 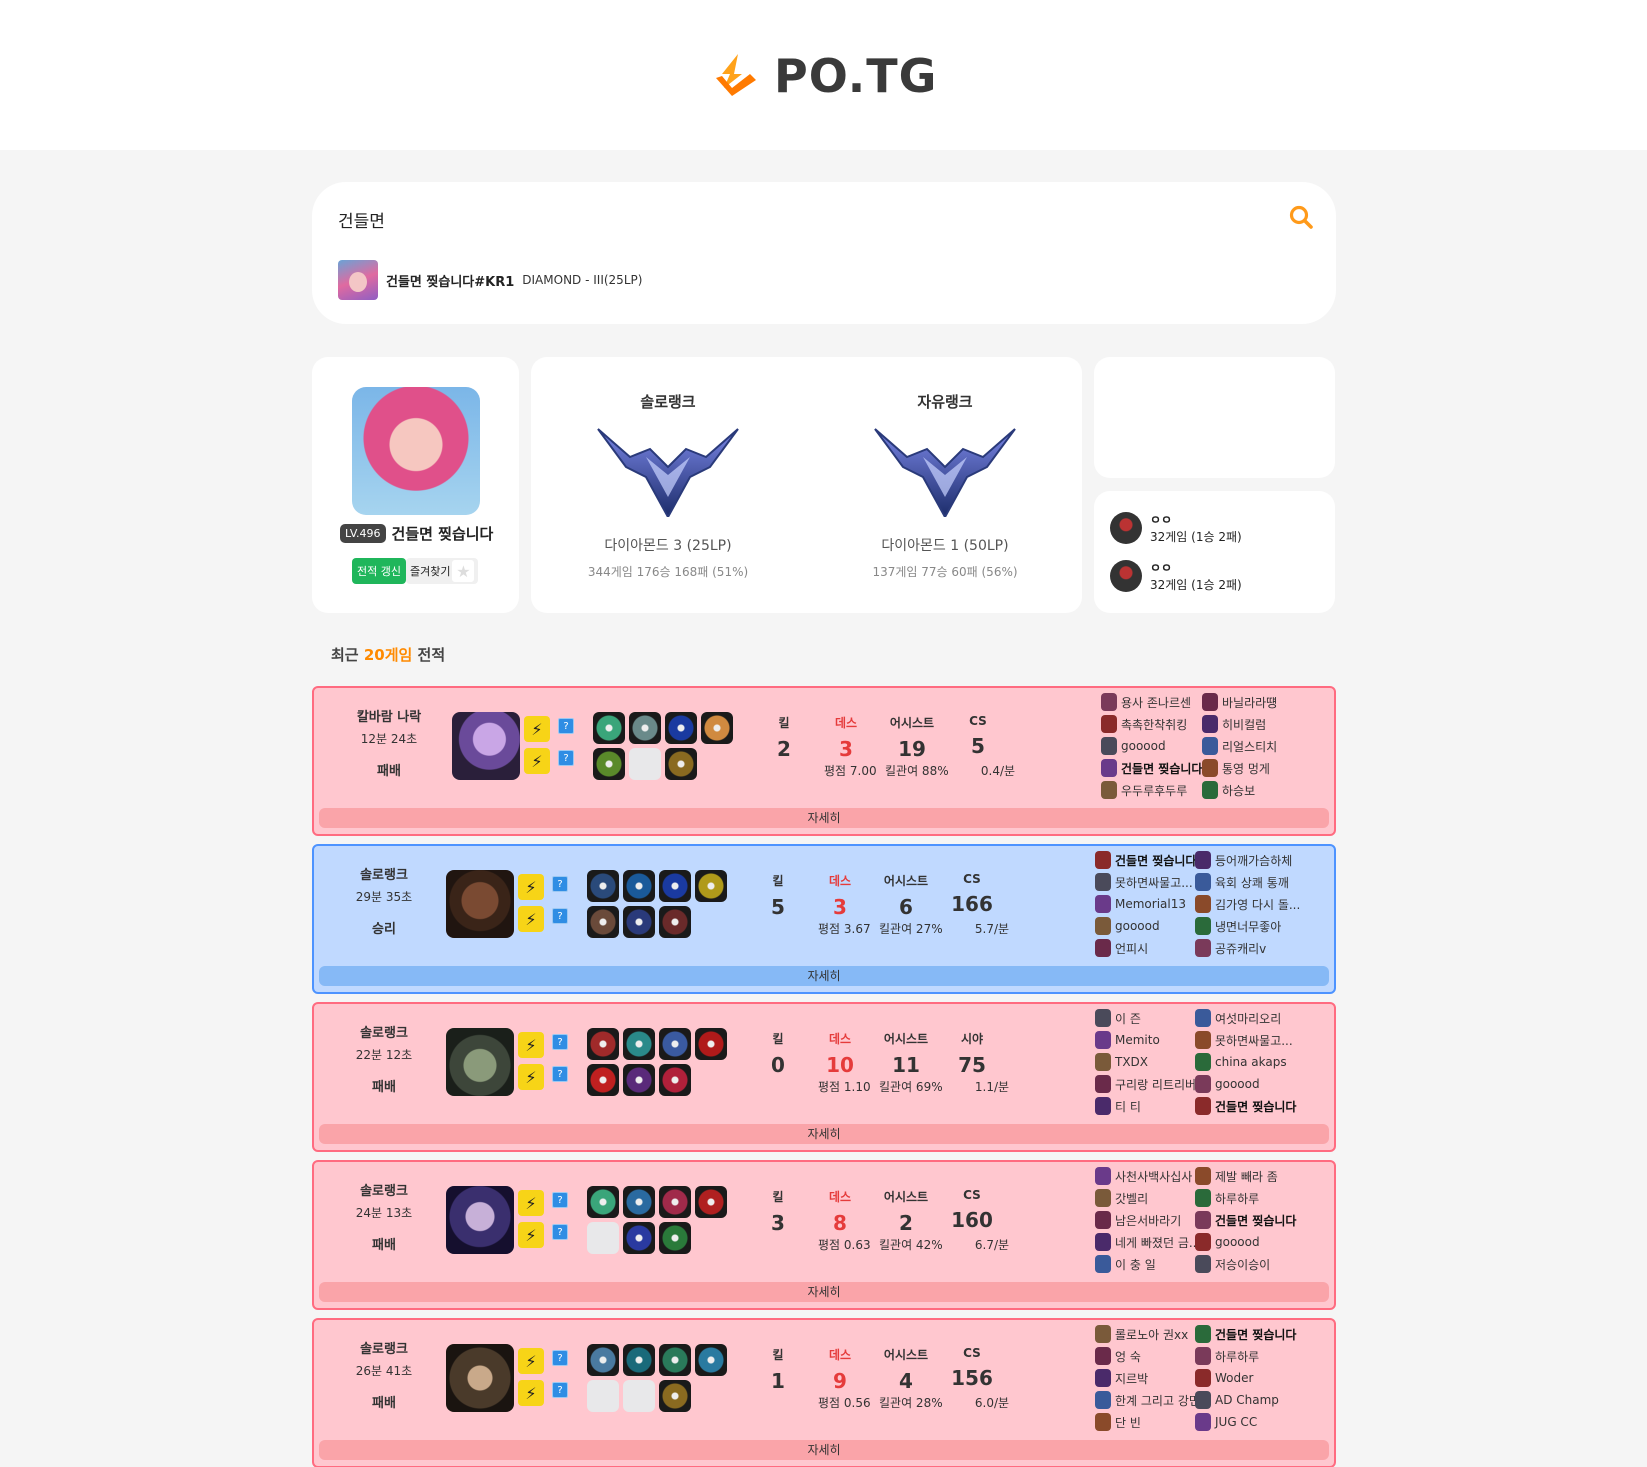 I want to click on search-suggestion: 건들면 찢습니다#KR1 DIAMOND - III(25LP), so click(x=490, y=280).